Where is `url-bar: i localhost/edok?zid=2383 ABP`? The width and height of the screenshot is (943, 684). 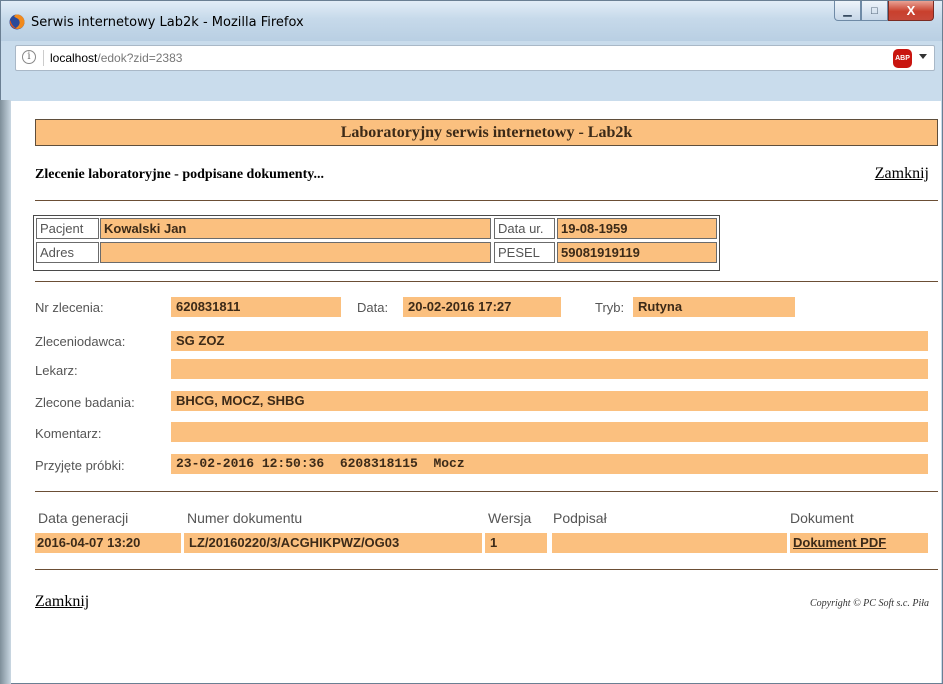
url-bar: i localhost/edok?zid=2383 ABP is located at coordinates (475, 58).